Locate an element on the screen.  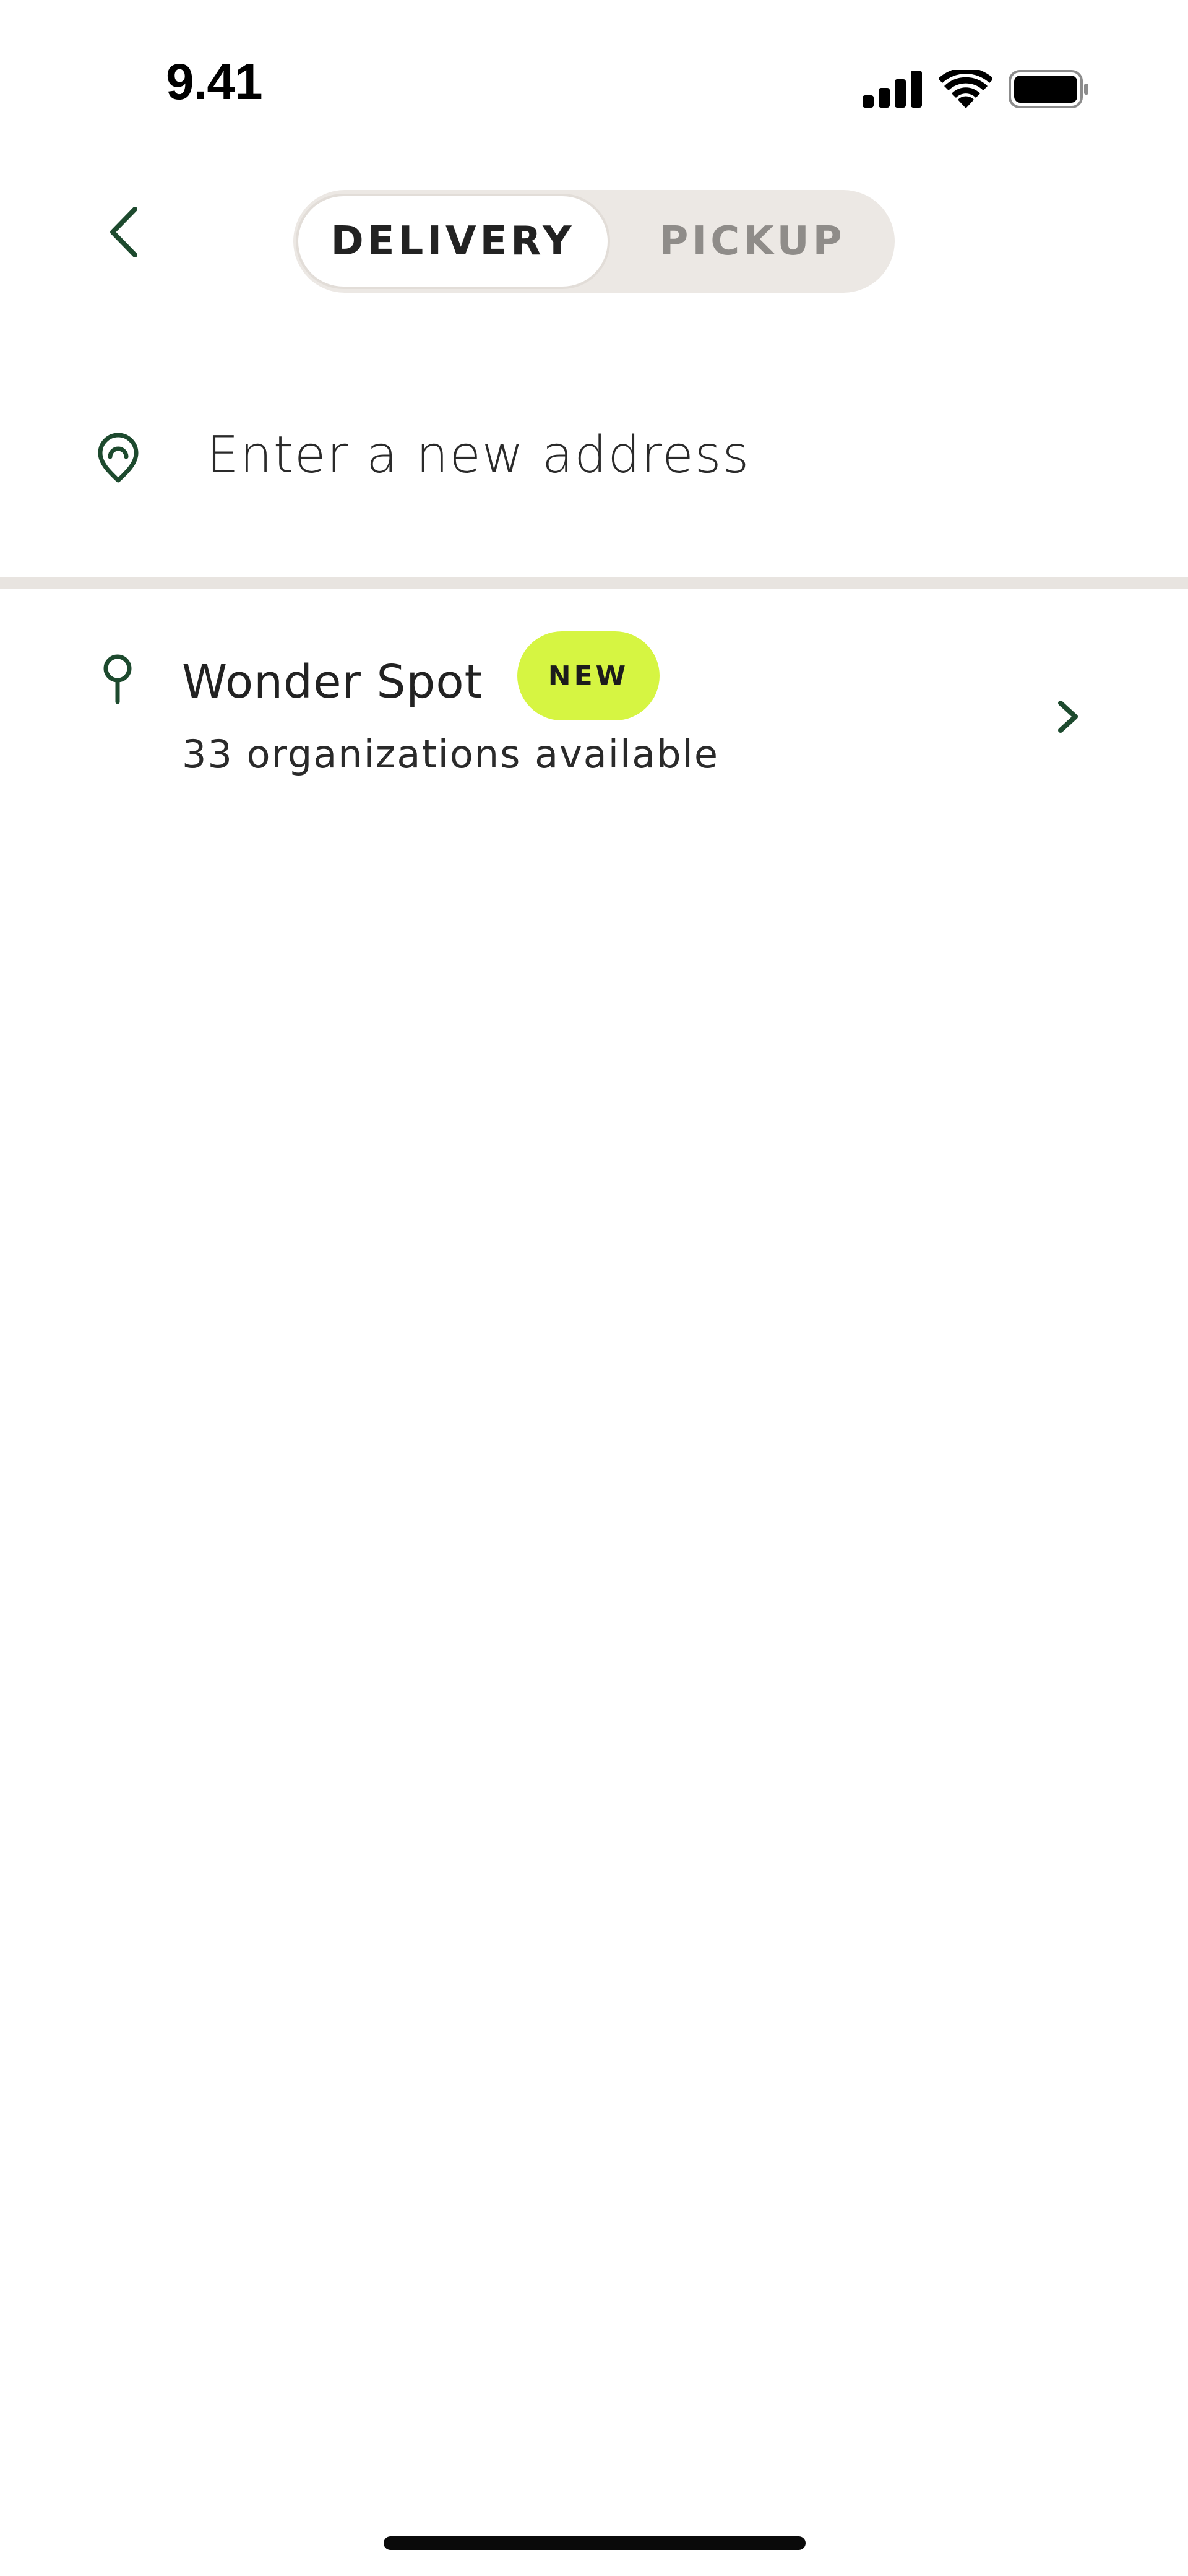
tab-pickup: PICKUP is located at coordinates (752, 241).